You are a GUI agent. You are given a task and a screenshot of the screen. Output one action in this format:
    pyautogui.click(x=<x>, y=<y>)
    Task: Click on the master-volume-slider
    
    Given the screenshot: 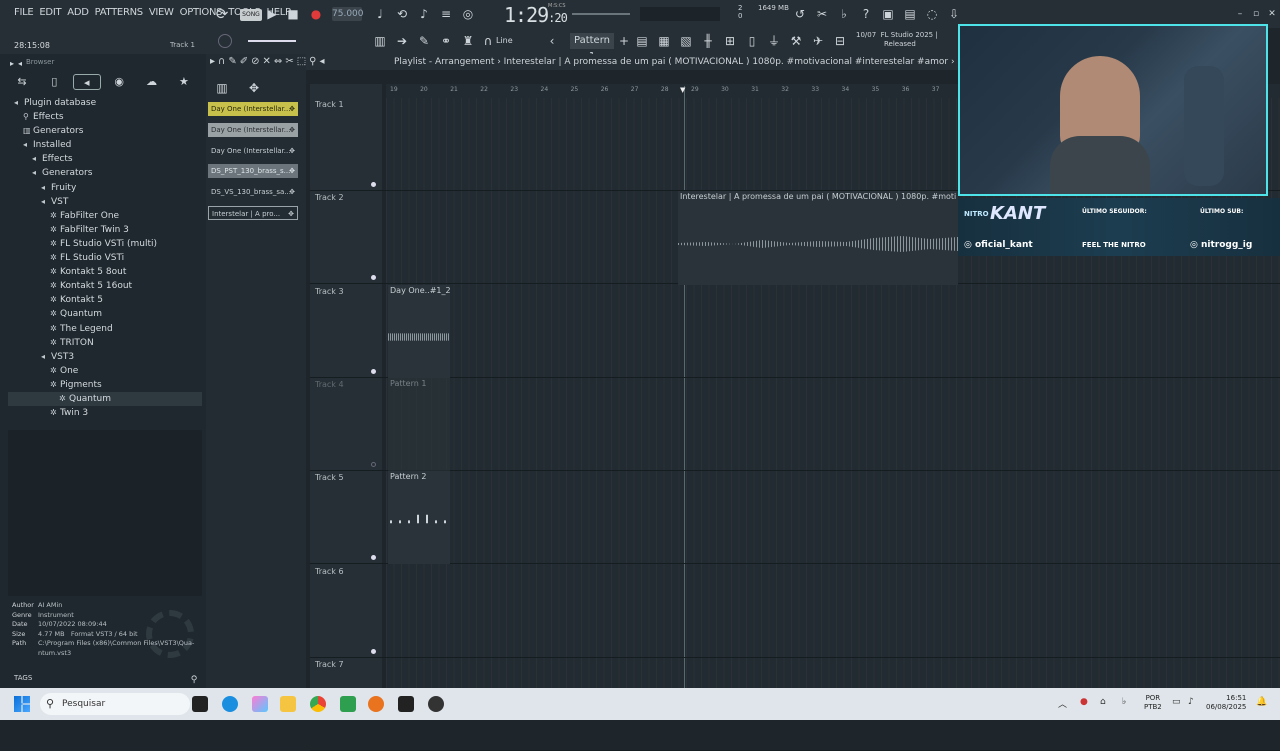 What is the action you would take?
    pyautogui.click(x=601, y=14)
    